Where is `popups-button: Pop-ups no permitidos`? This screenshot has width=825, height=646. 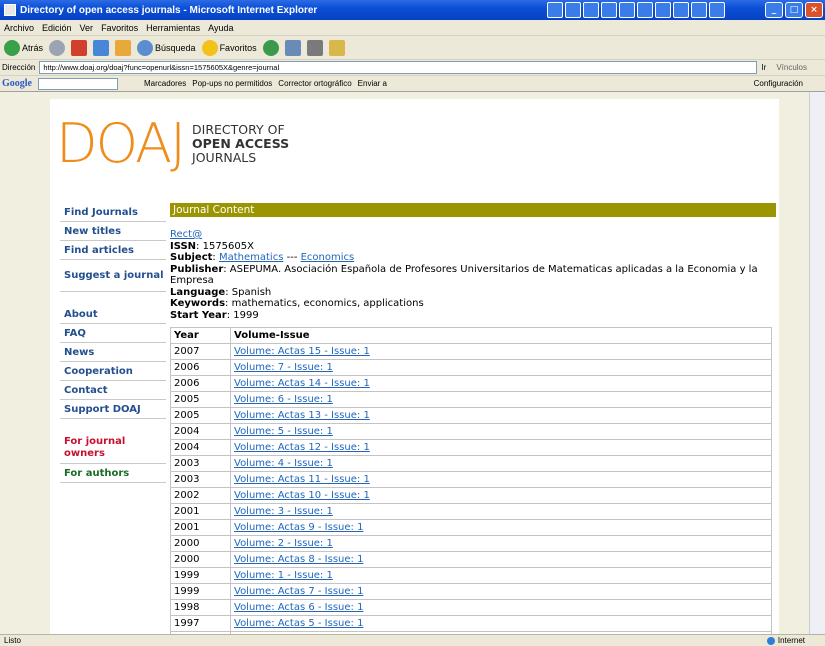 popups-button: Pop-ups no permitidos is located at coordinates (232, 83).